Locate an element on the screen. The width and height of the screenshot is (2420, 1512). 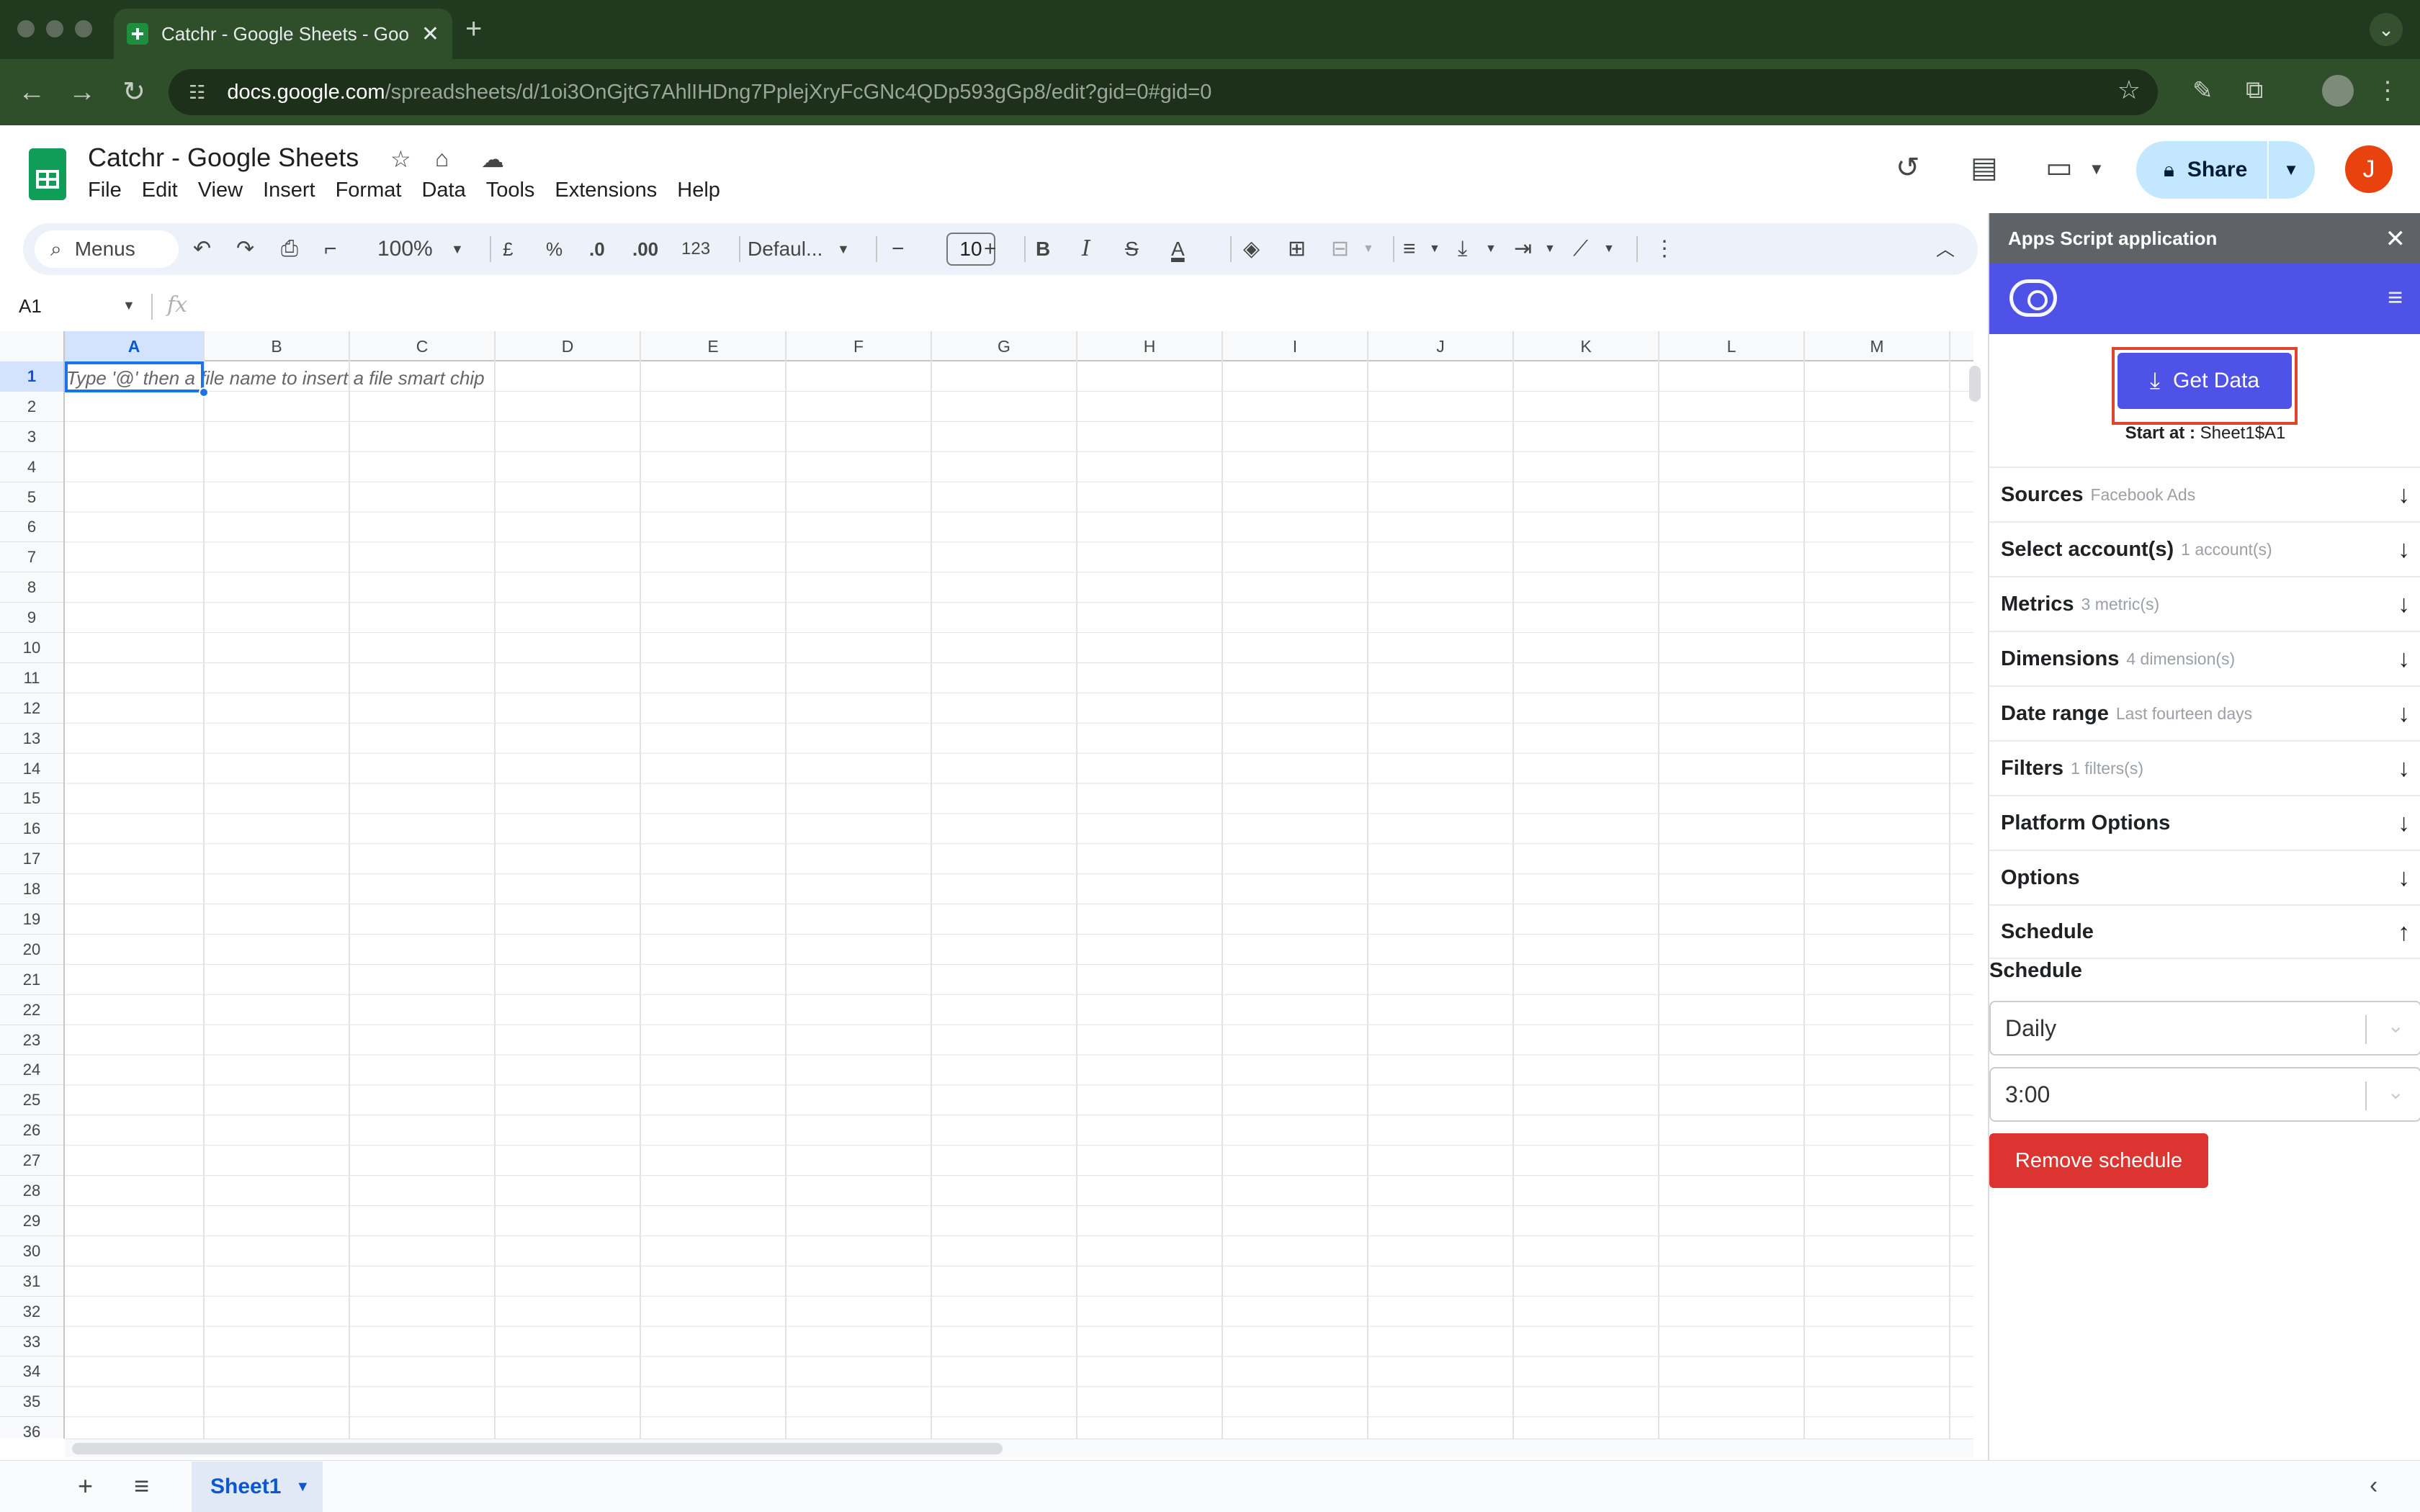
section-schedule: Schedule ↑ is located at coordinates (2204, 931).